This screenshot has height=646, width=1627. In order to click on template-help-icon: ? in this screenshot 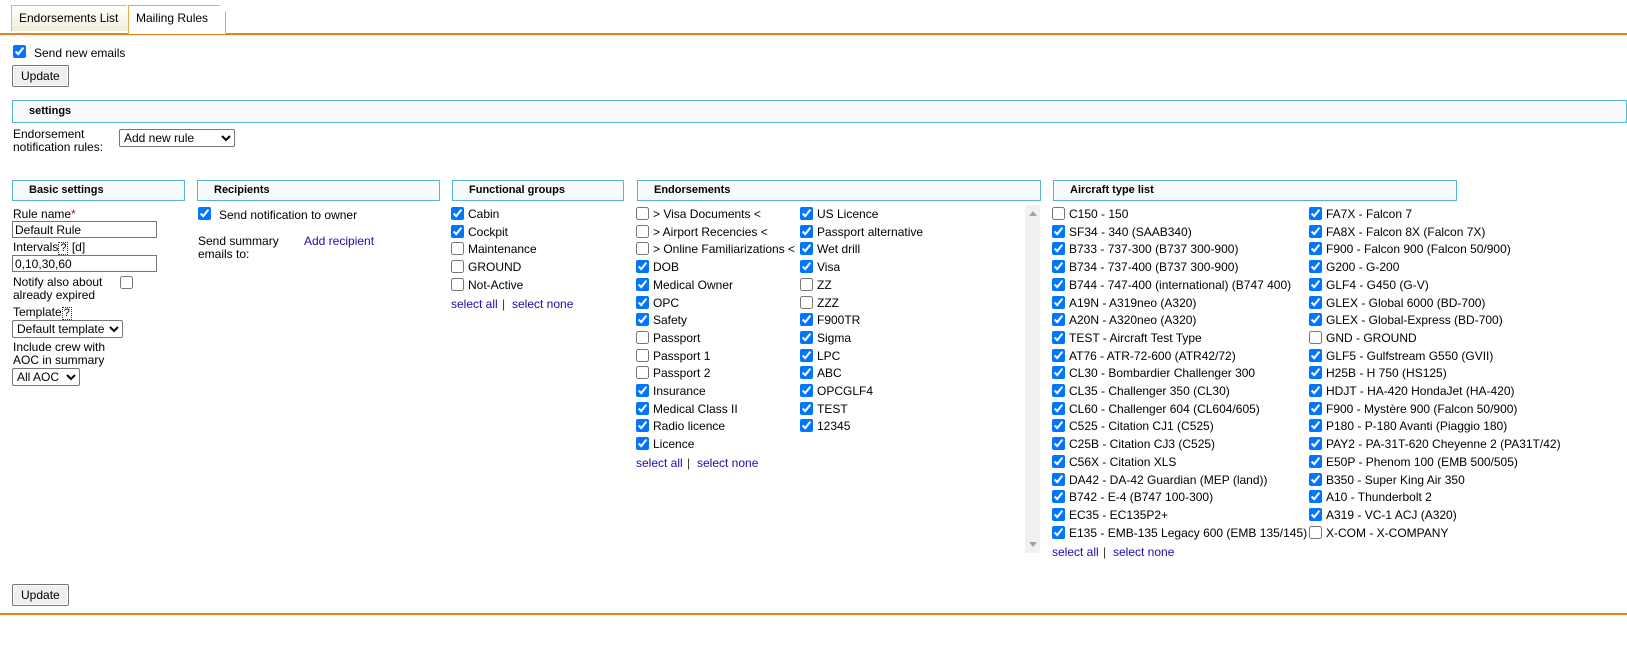, I will do `click(66, 313)`.